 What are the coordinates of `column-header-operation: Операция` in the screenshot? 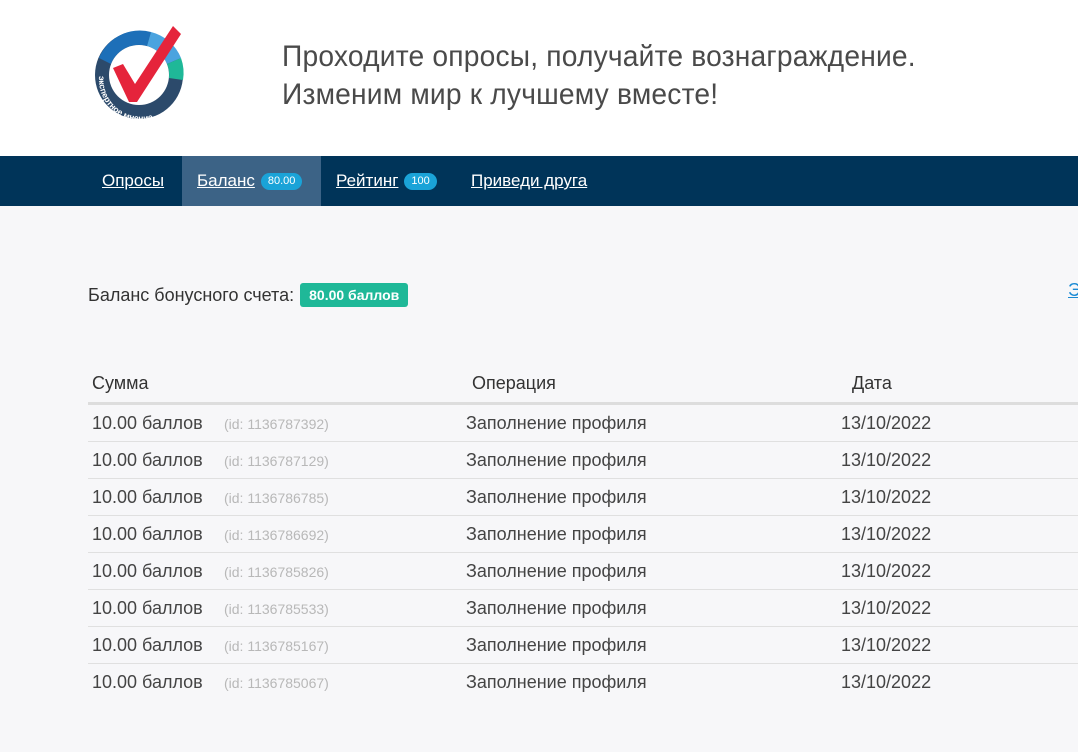 It's located at (514, 383).